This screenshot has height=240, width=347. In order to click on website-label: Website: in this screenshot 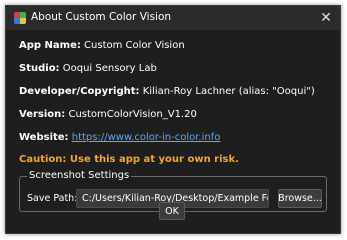, I will do `click(44, 137)`.